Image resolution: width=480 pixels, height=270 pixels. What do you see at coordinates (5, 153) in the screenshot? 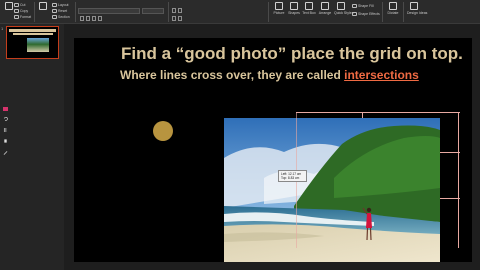
I see `pen-icon` at bounding box center [5, 153].